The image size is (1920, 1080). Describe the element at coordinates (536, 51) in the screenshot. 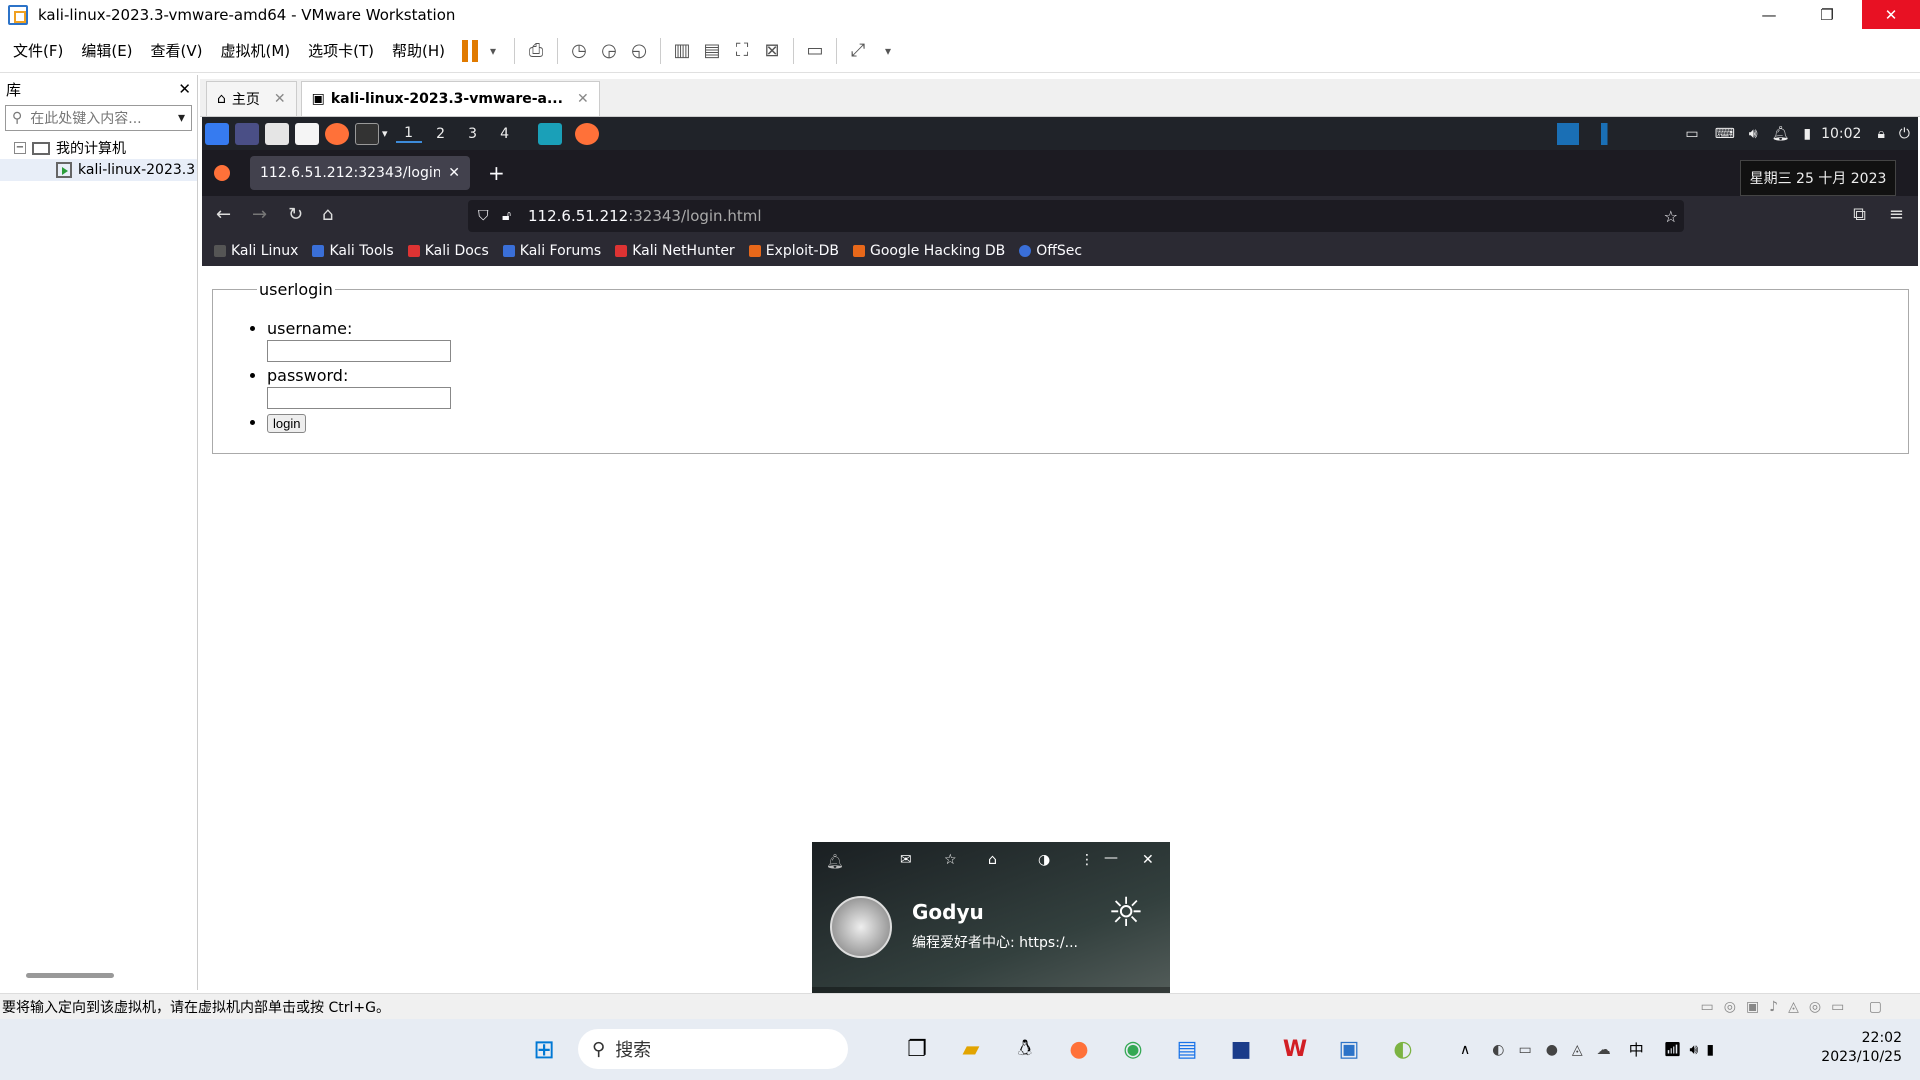

I see `send-keys-icon: ⎙` at that location.